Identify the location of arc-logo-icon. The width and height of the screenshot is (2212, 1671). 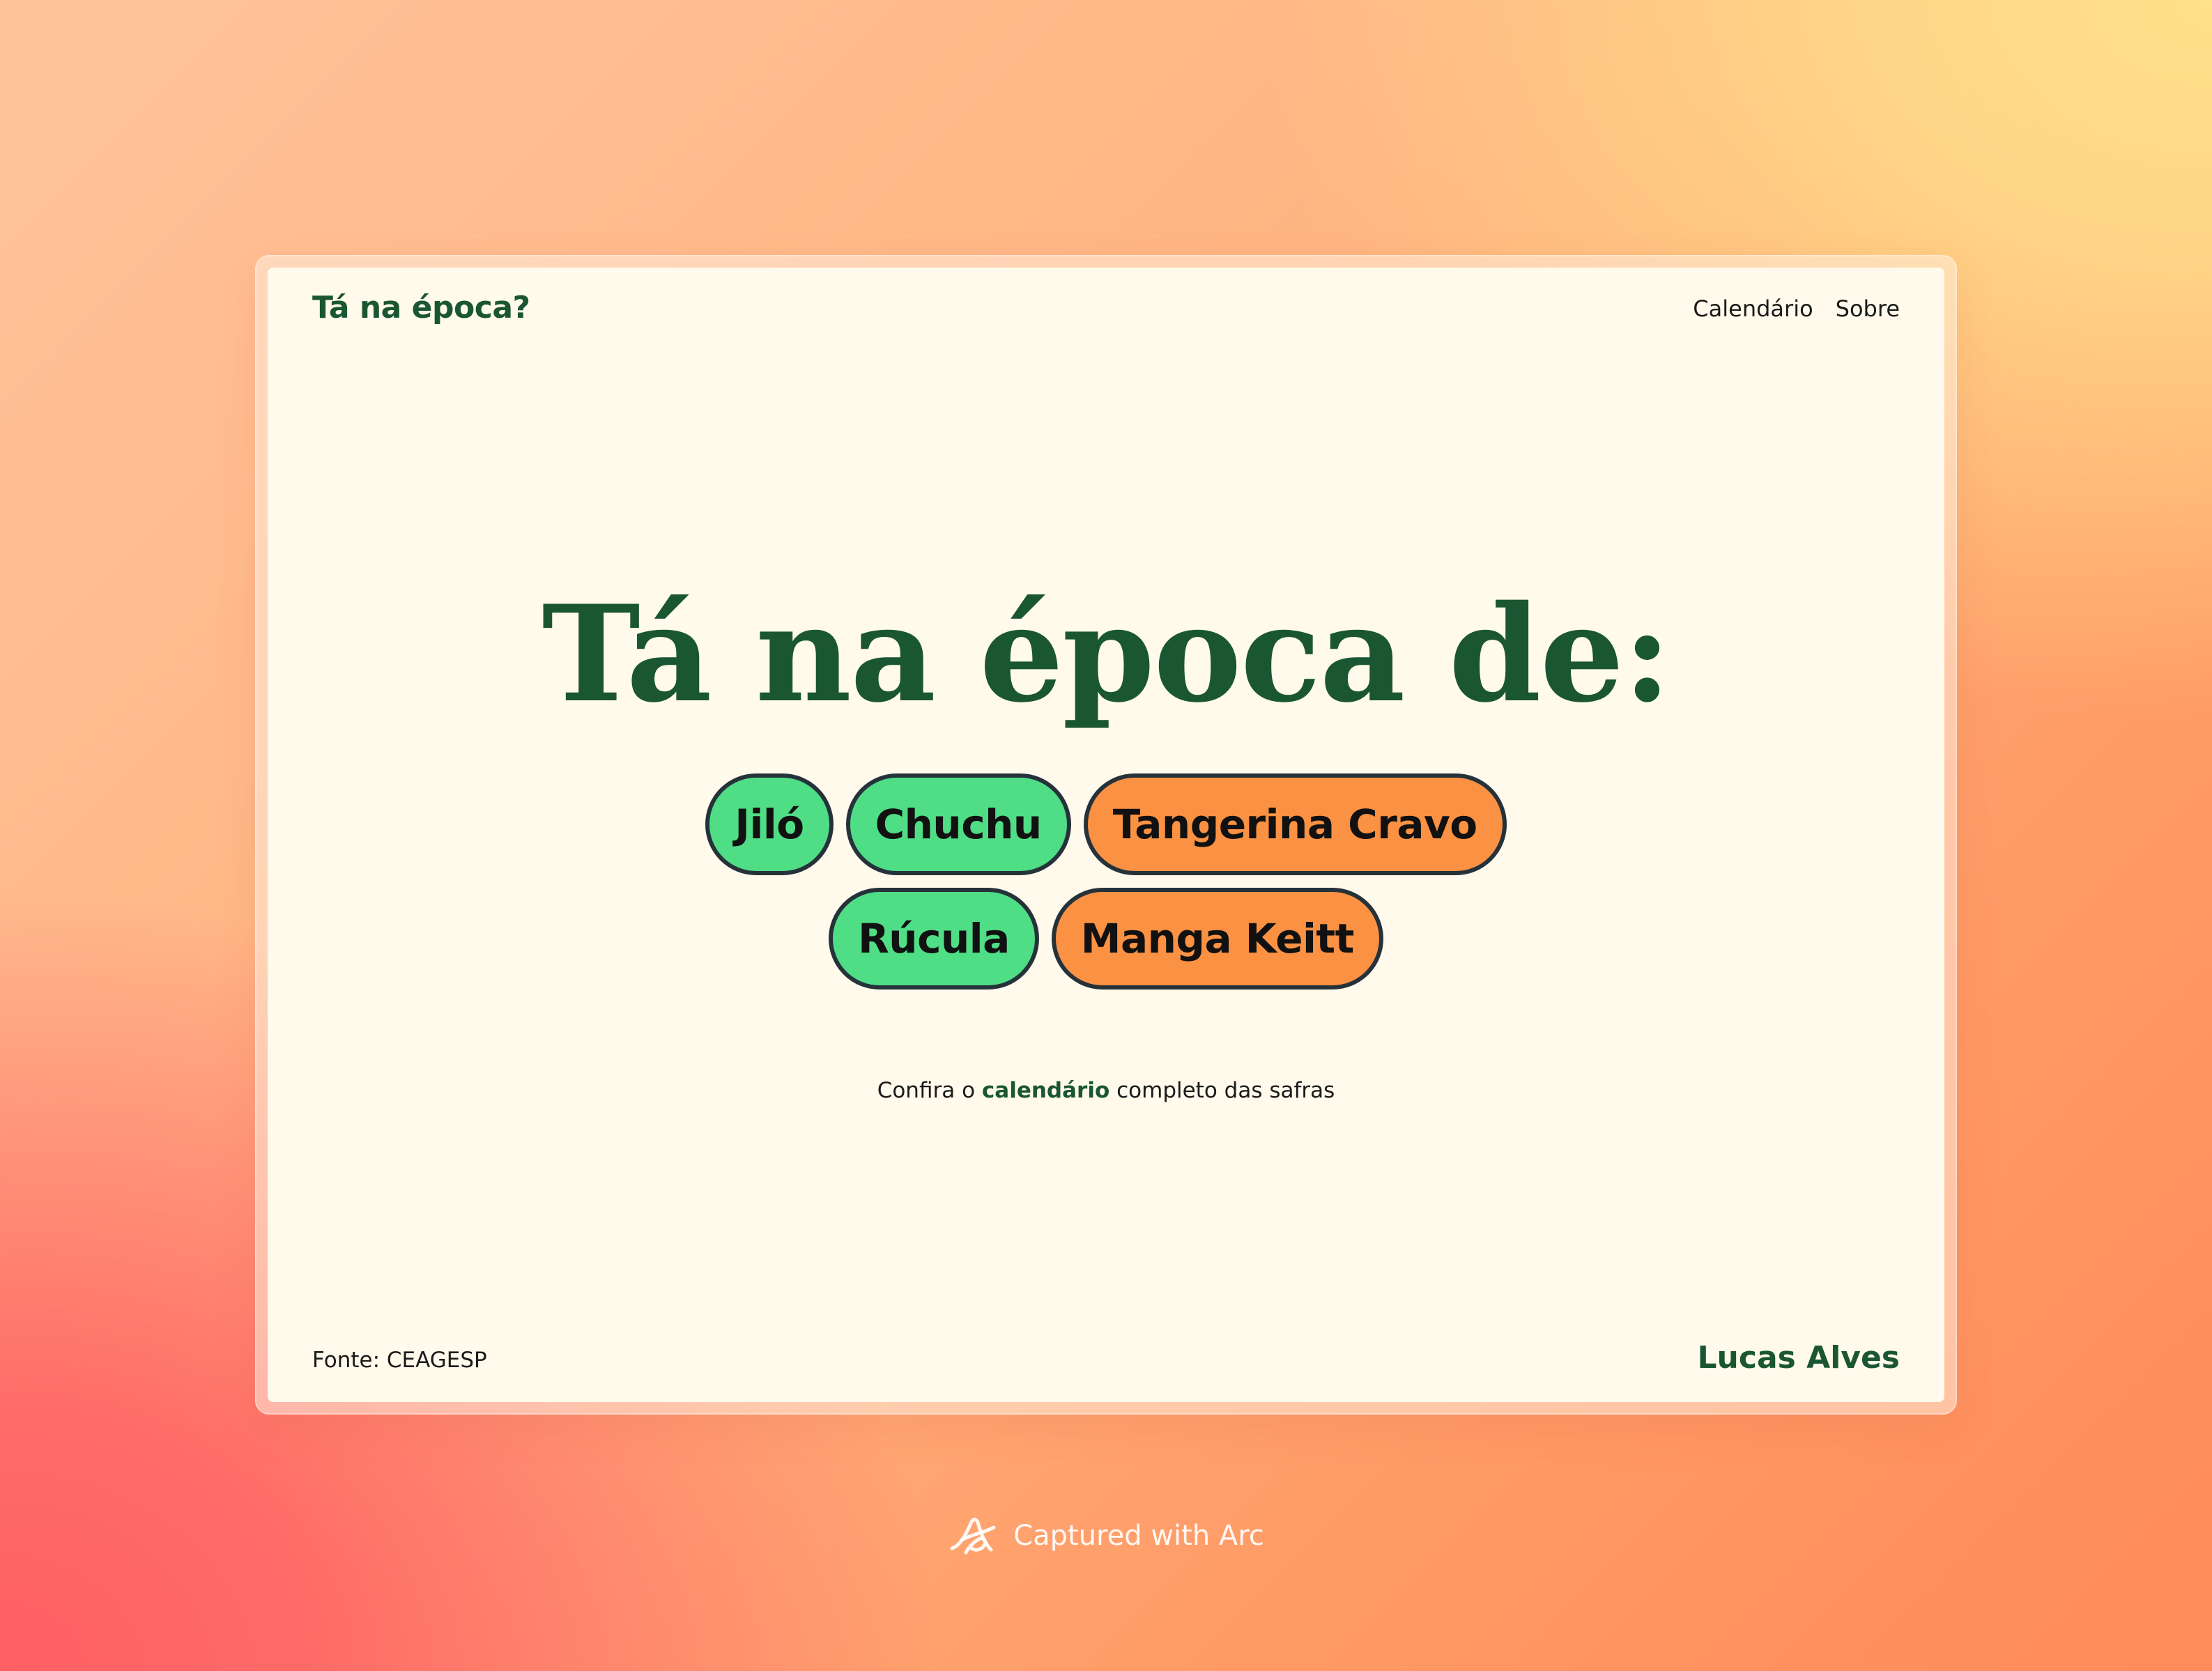
(975, 1536).